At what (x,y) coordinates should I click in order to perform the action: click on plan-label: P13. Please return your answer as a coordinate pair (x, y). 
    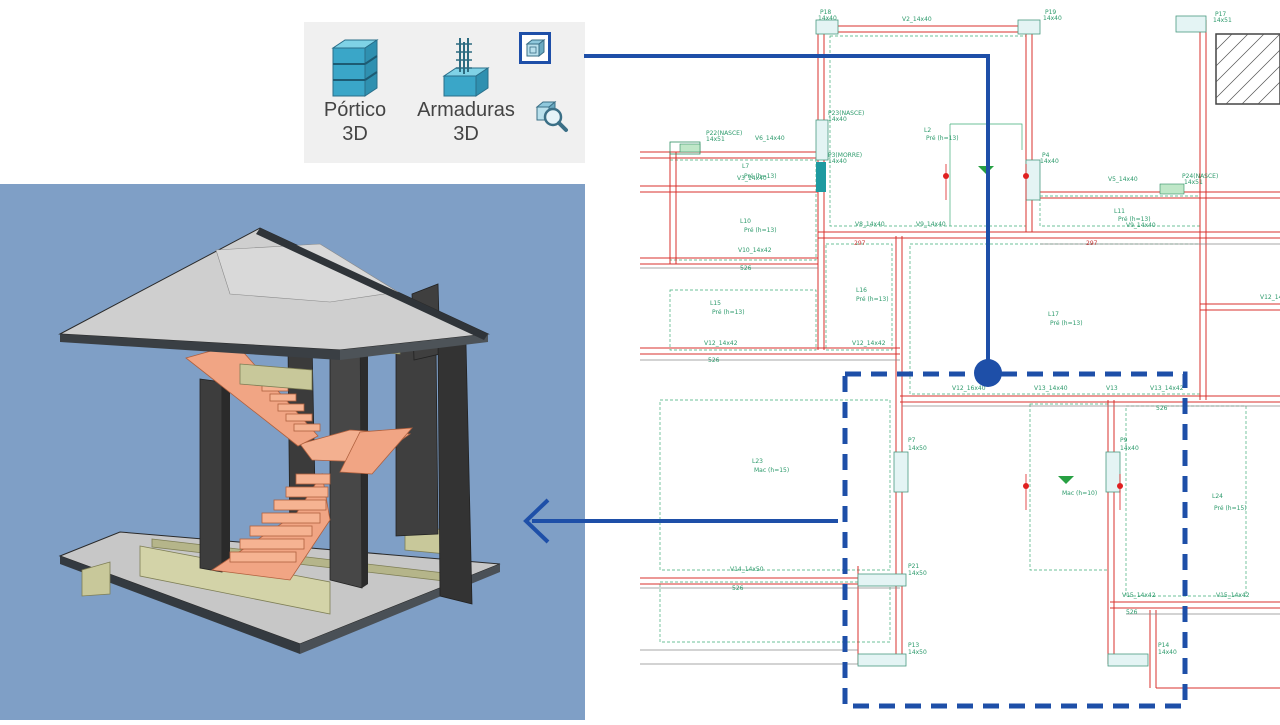
    Looking at the image, I should click on (913, 645).